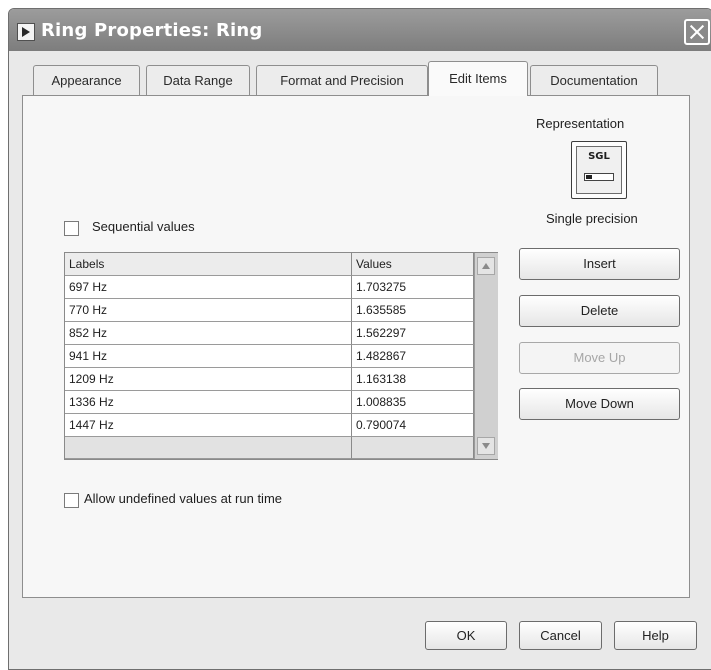 The height and width of the screenshot is (670, 711). What do you see at coordinates (478, 78) in the screenshot?
I see `tab-edit-items: Edit Items` at bounding box center [478, 78].